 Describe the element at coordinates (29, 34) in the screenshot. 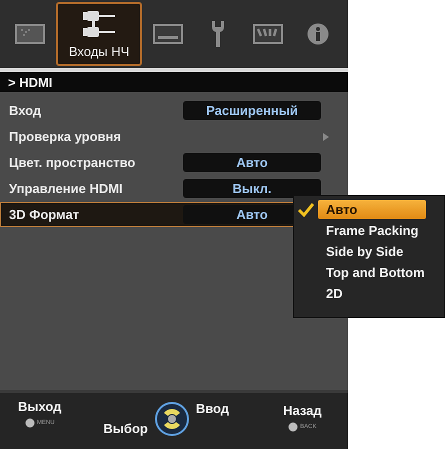

I see `picture-mode-icon` at that location.